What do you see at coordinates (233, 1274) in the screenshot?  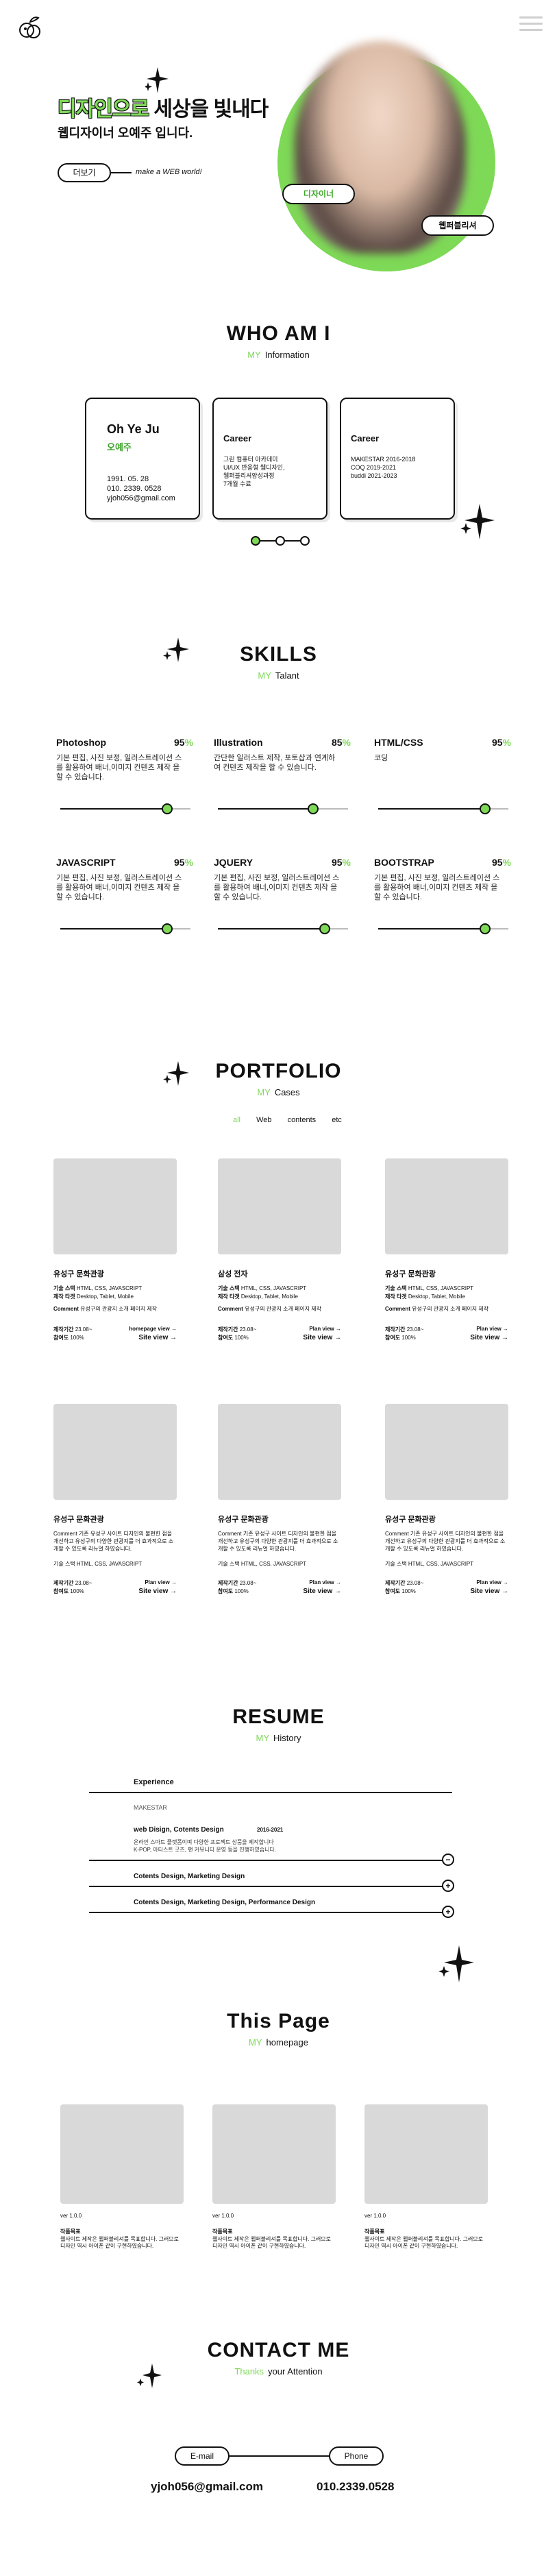 I see `portfolio-card-title: 삼성 전자` at bounding box center [233, 1274].